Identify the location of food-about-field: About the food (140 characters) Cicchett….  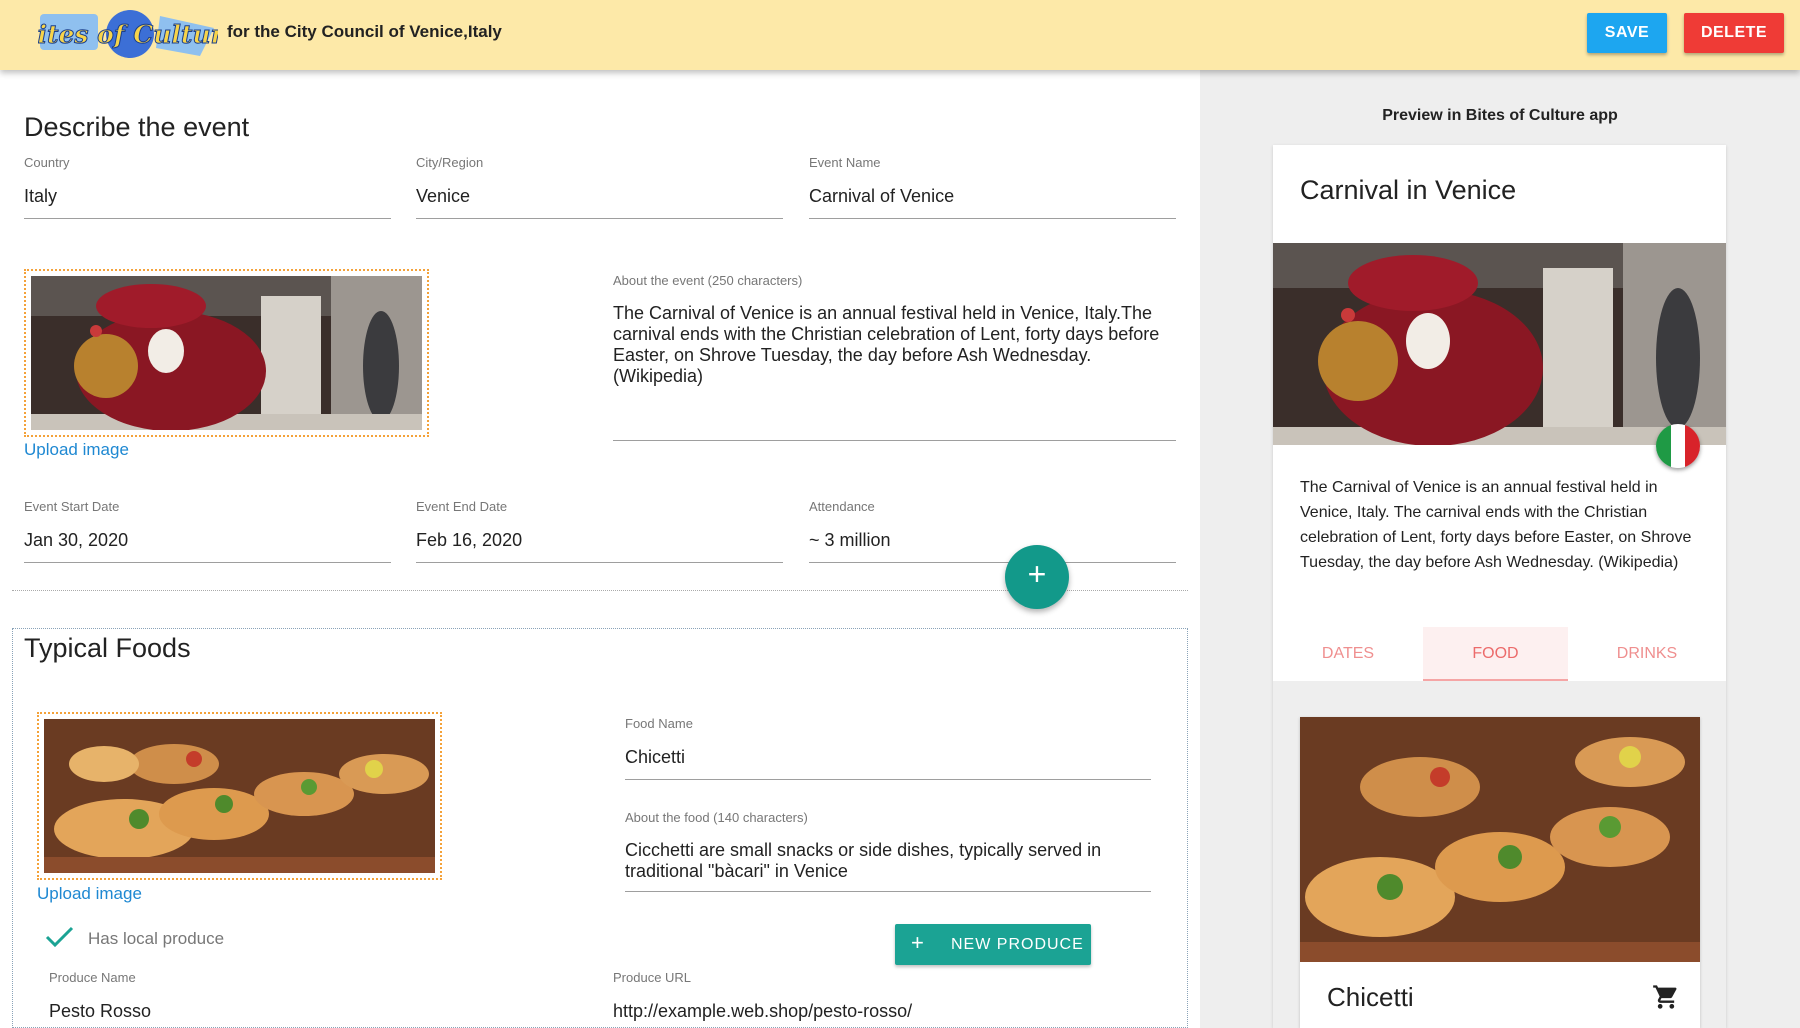
(888, 851).